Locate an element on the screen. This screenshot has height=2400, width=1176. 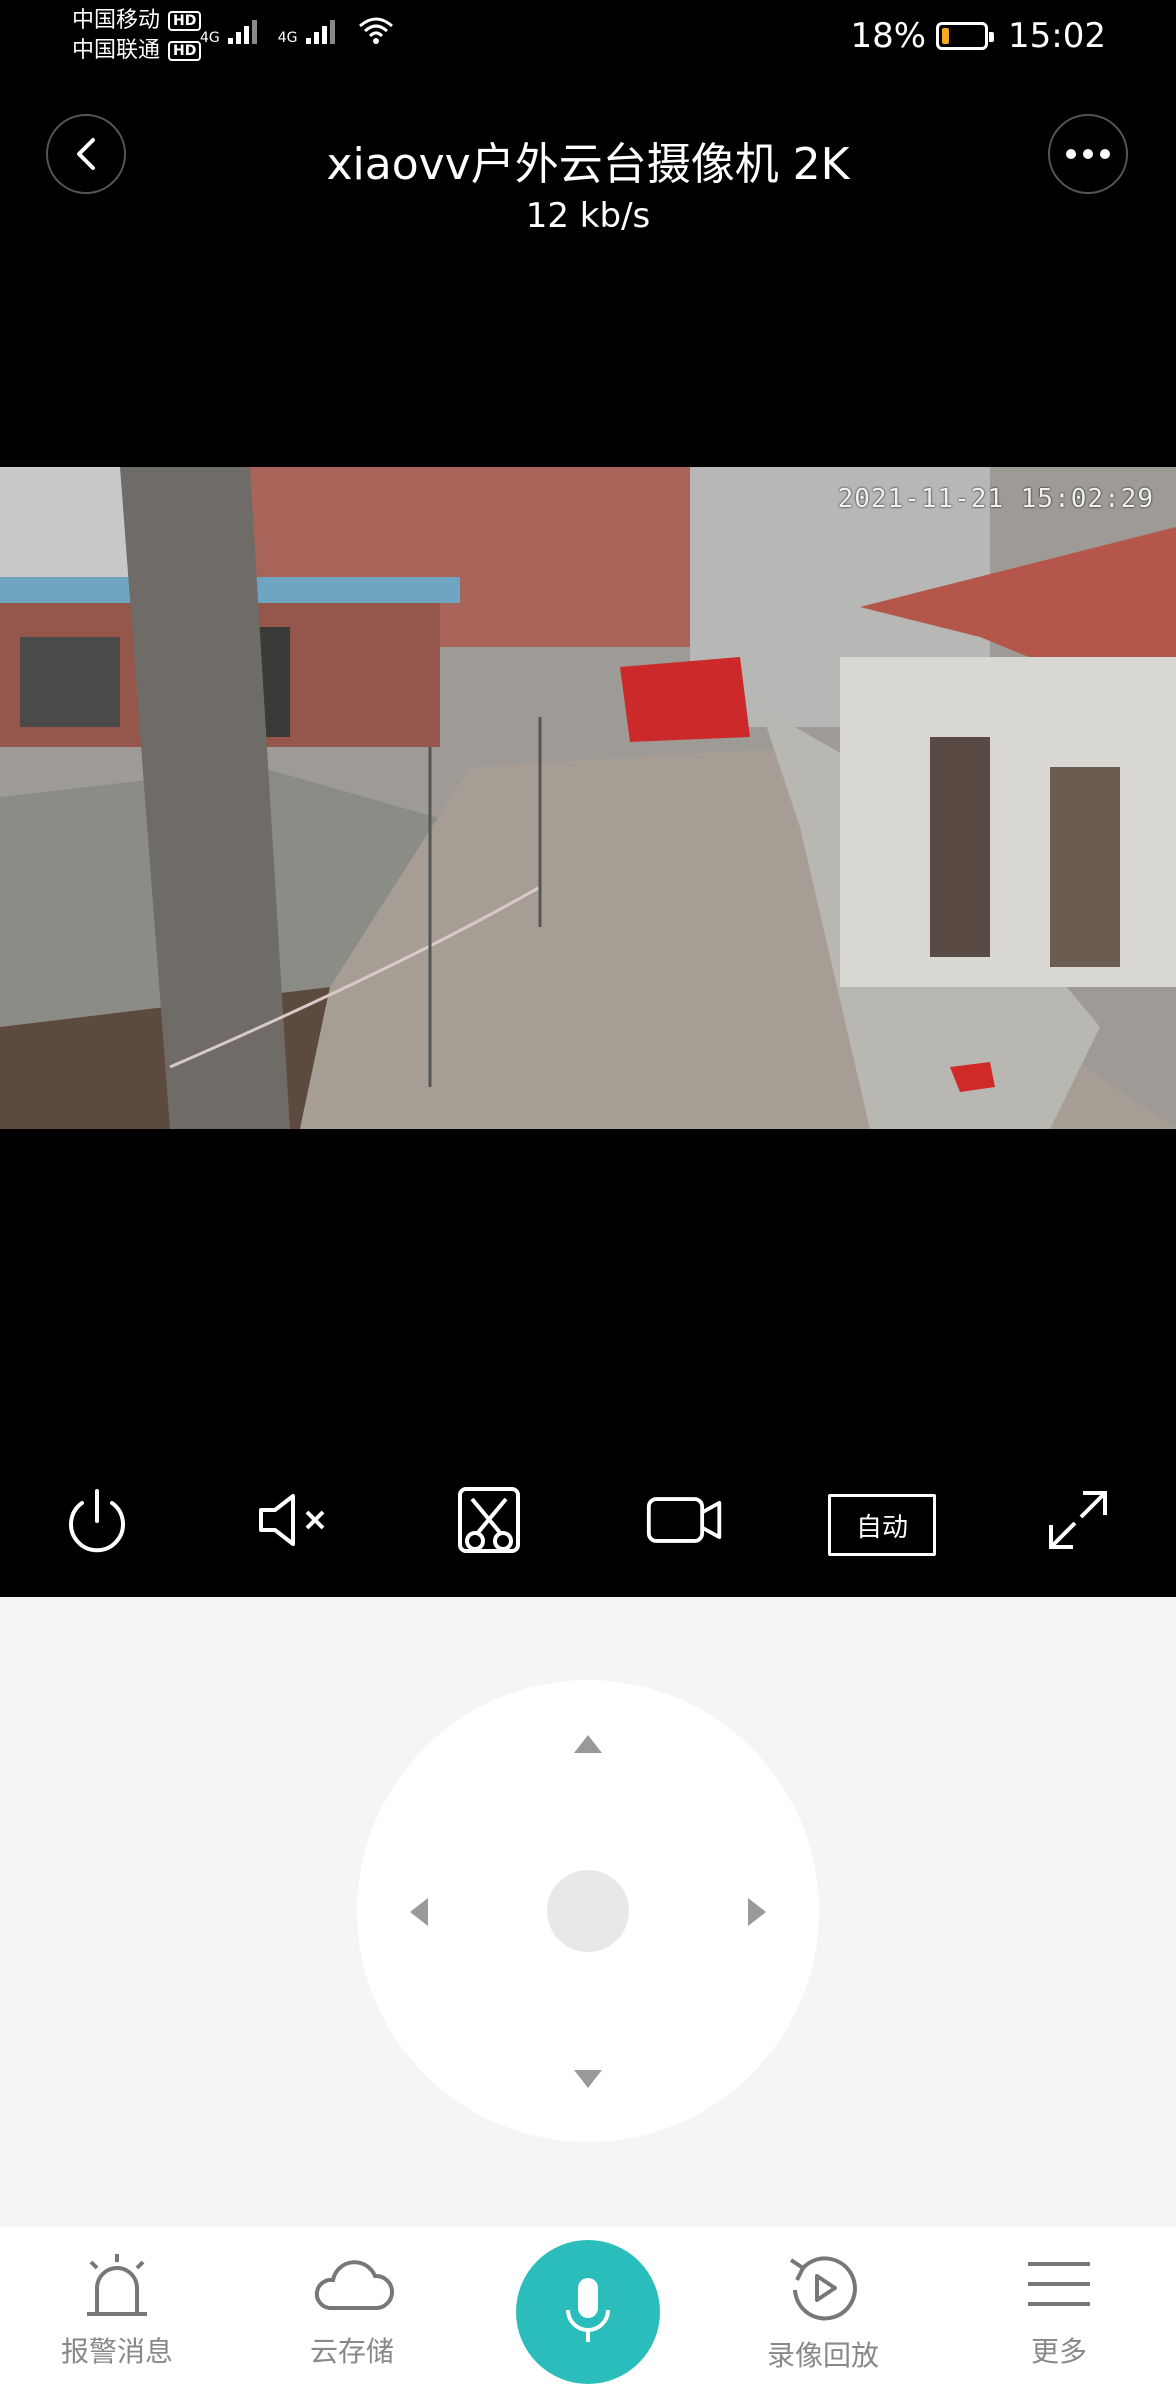
bitrate-label: 12 kb/s is located at coordinates (588, 216).